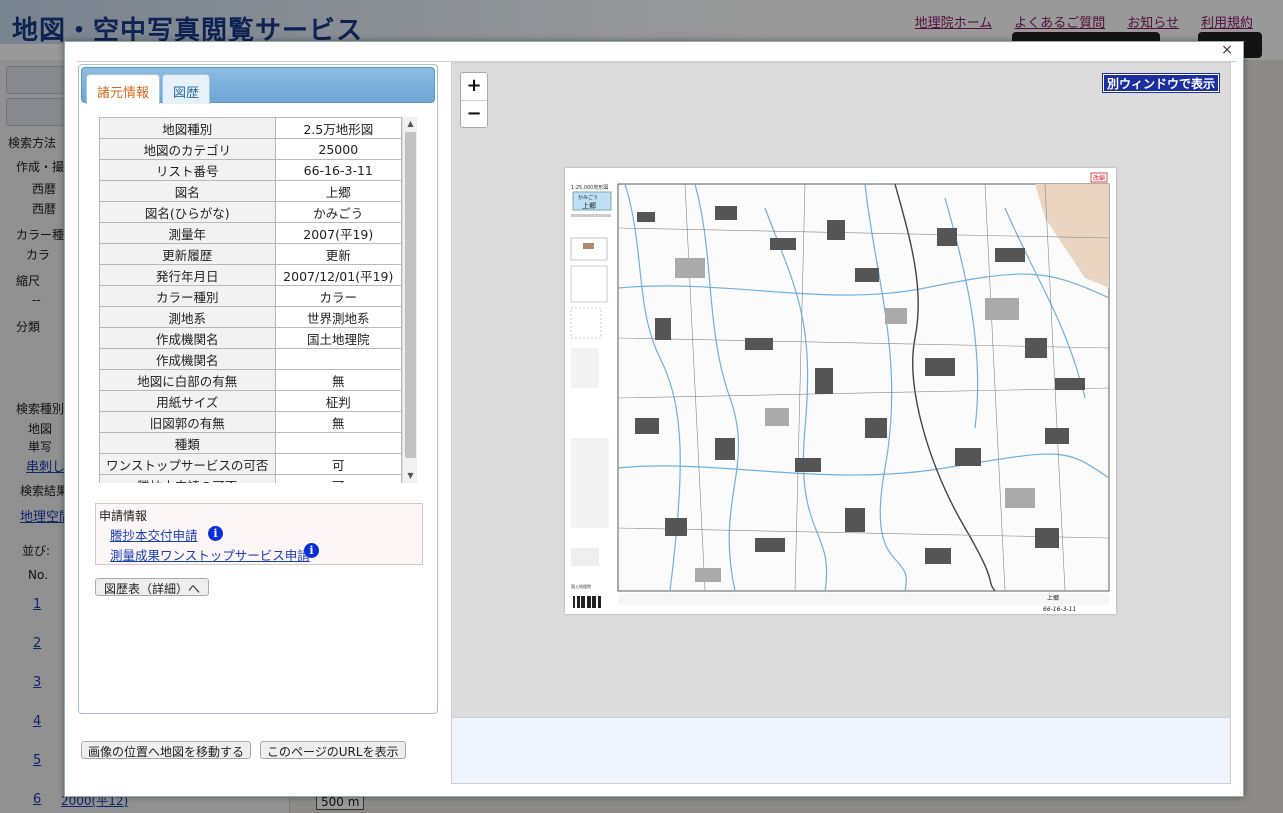 Image resolution: width=1283 pixels, height=813 pixels. What do you see at coordinates (187, 254) in the screenshot?
I see `spec-key: 更新履歴` at bounding box center [187, 254].